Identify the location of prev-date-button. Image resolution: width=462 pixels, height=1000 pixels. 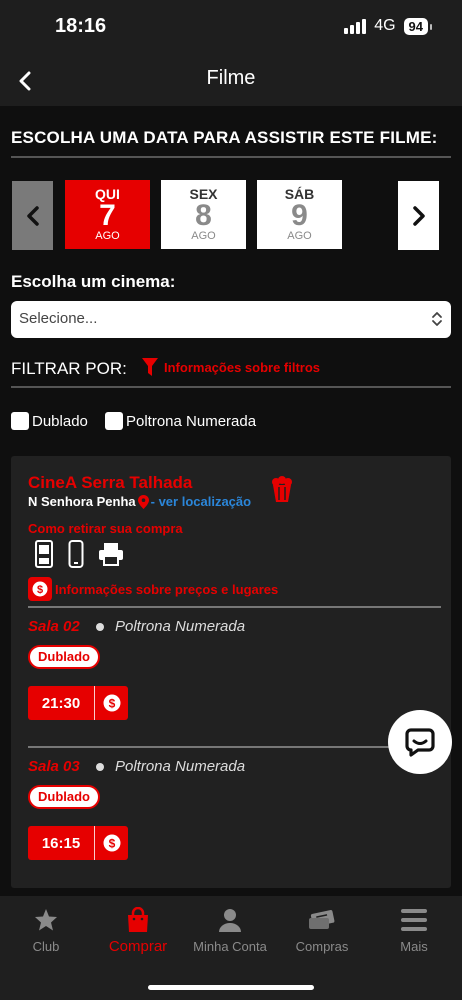
(32, 215).